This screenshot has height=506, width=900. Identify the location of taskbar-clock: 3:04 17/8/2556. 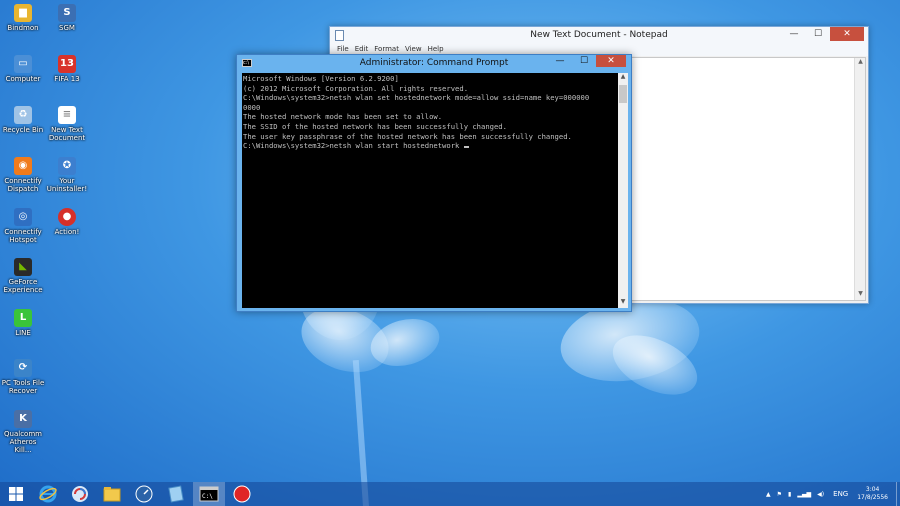
(872, 494).